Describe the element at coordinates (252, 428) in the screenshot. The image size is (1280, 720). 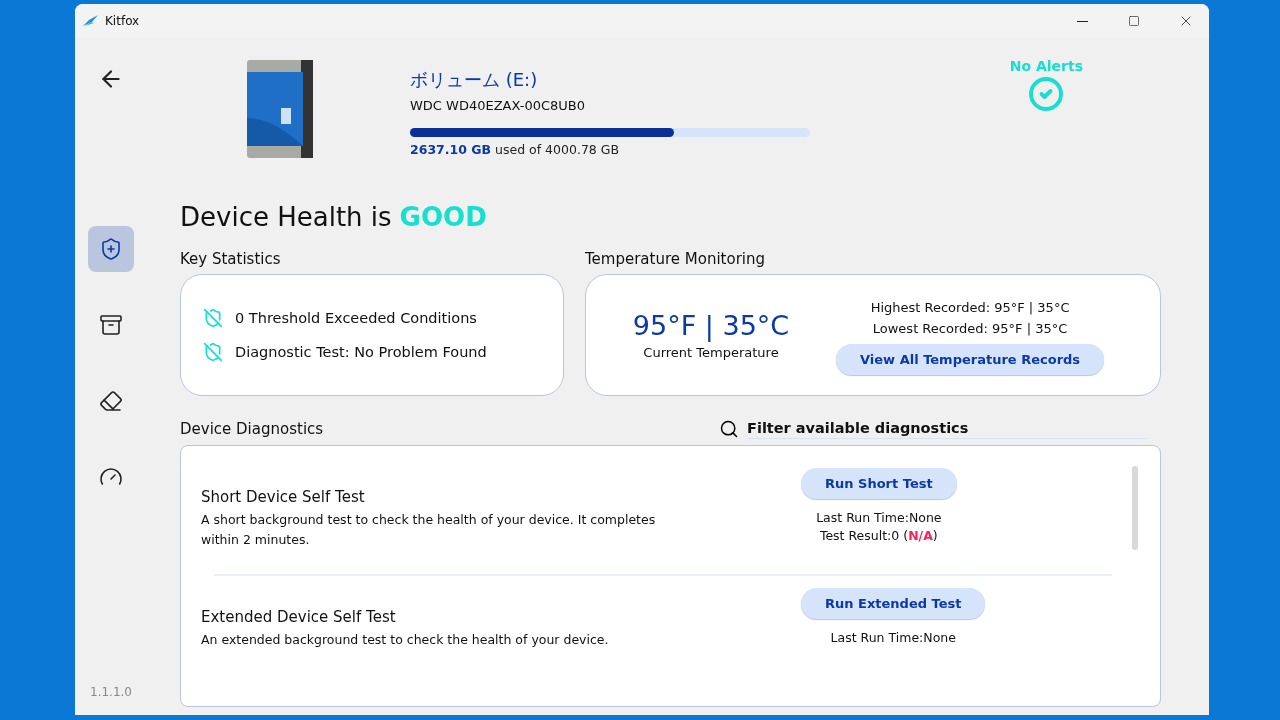
I see `section-title: Device Diagnostics` at that location.